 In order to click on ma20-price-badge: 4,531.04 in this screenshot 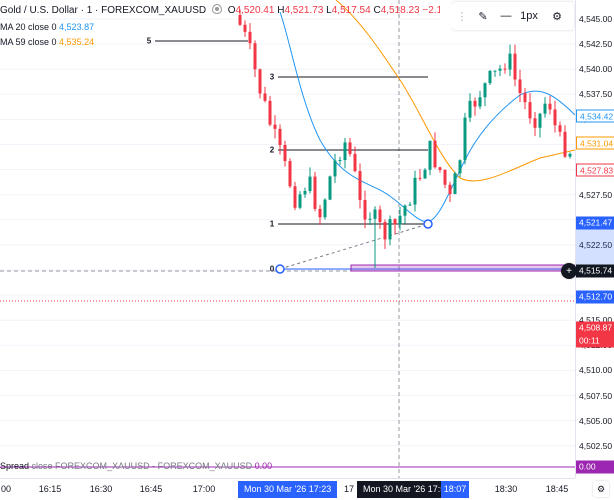, I will do `click(595, 143)`.